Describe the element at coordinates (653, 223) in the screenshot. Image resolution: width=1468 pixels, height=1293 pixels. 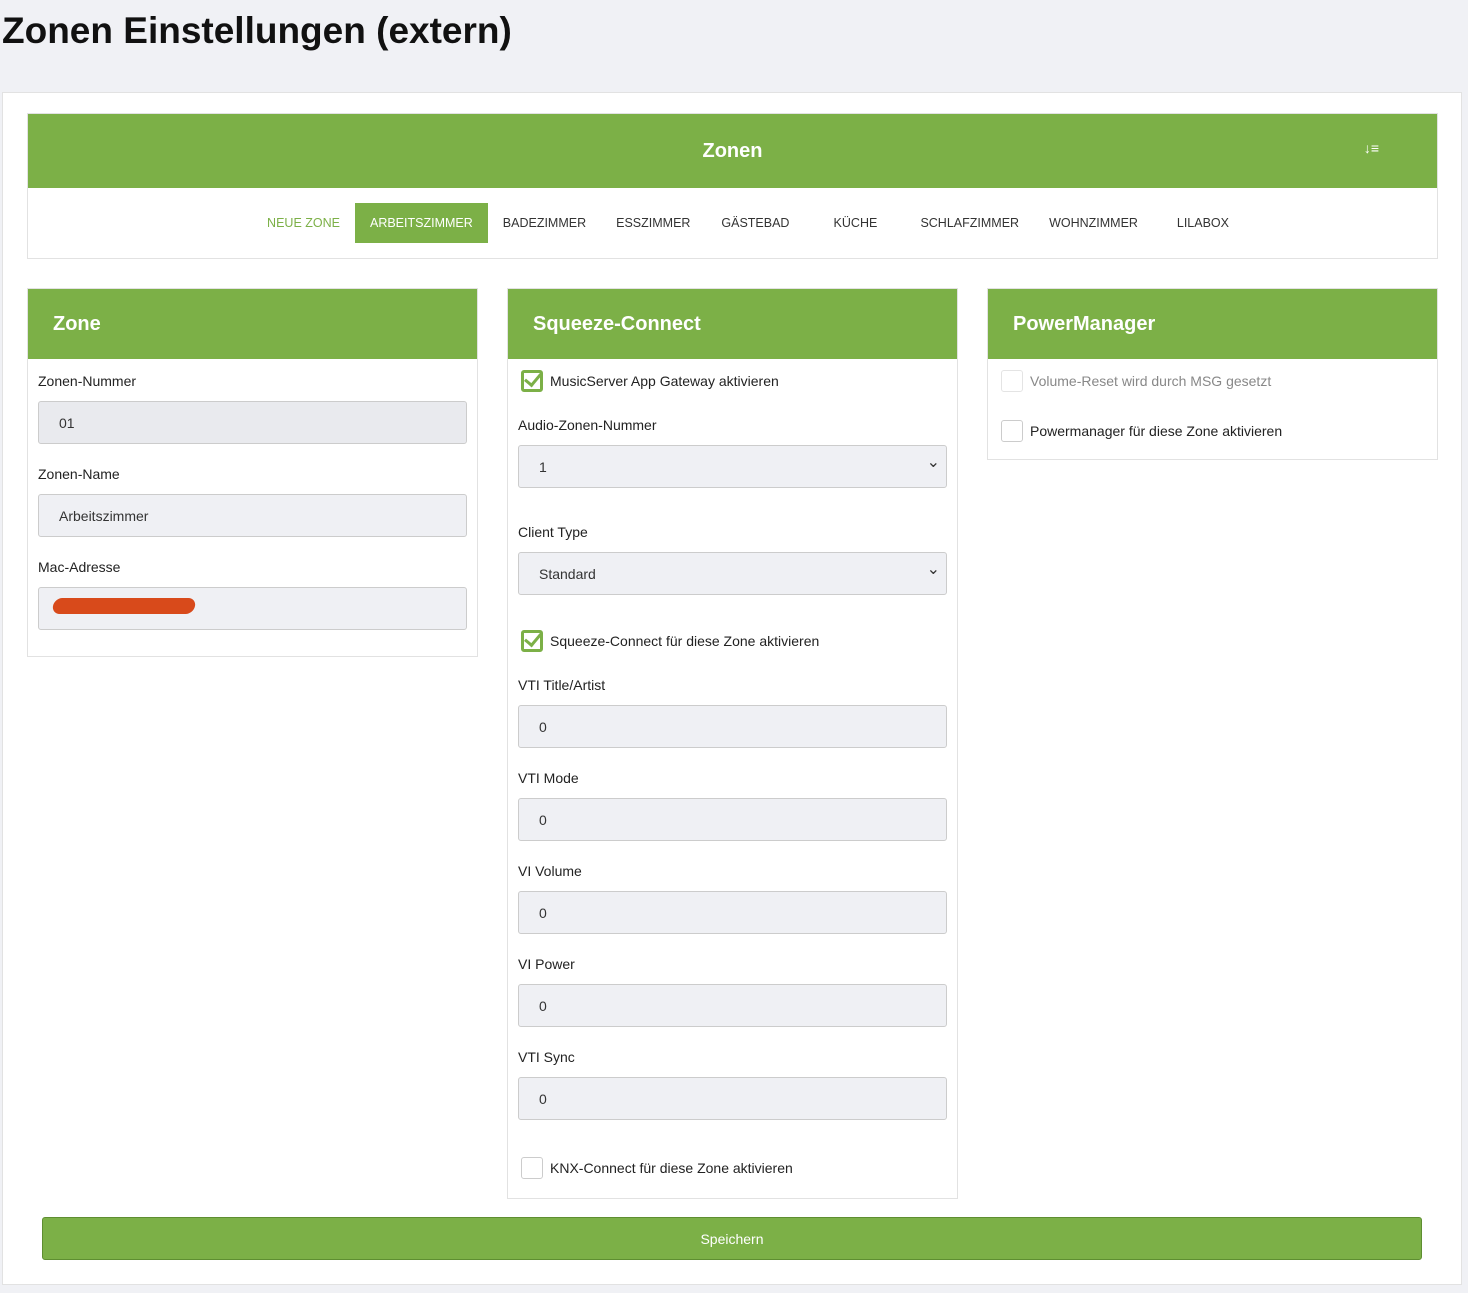
I see `tab-esszimmer: Esszimmer` at that location.